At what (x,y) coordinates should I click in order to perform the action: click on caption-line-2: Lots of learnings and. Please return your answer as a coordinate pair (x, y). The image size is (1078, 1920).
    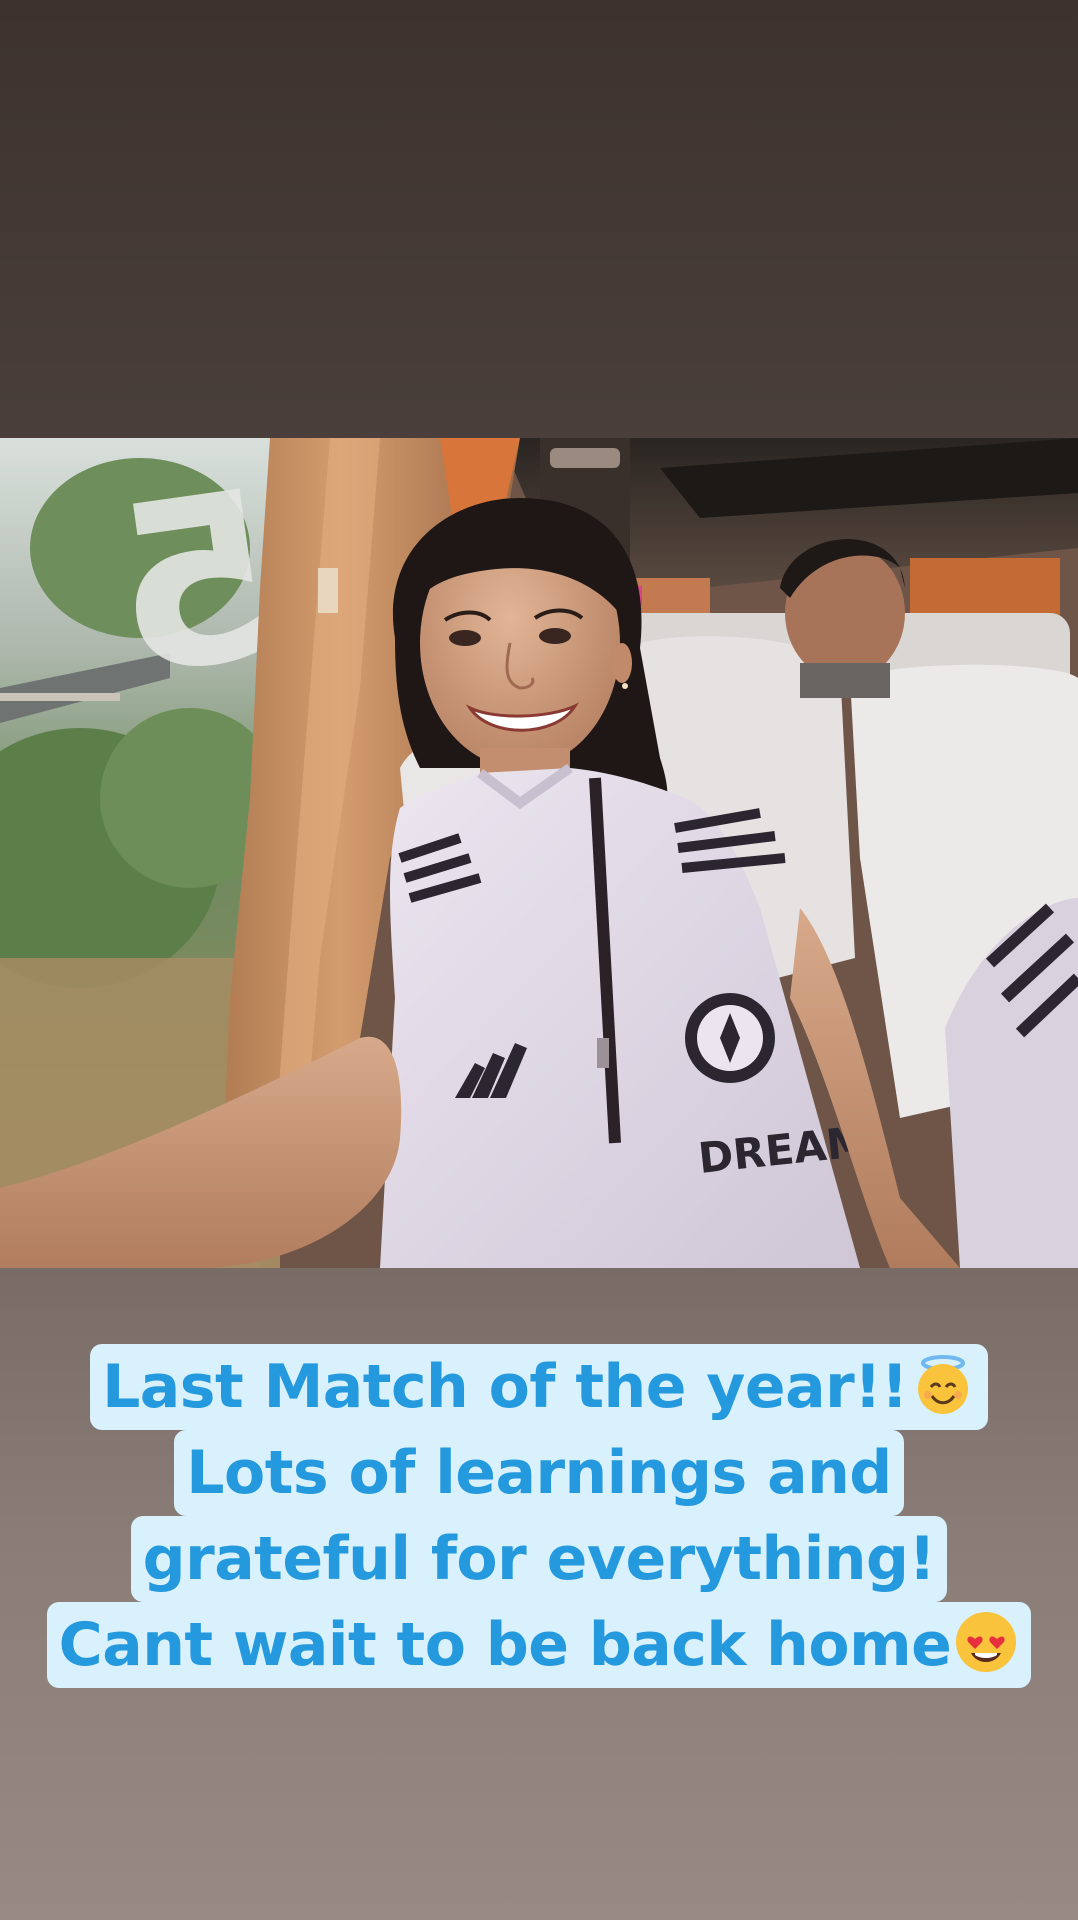
    Looking at the image, I should click on (539, 1473).